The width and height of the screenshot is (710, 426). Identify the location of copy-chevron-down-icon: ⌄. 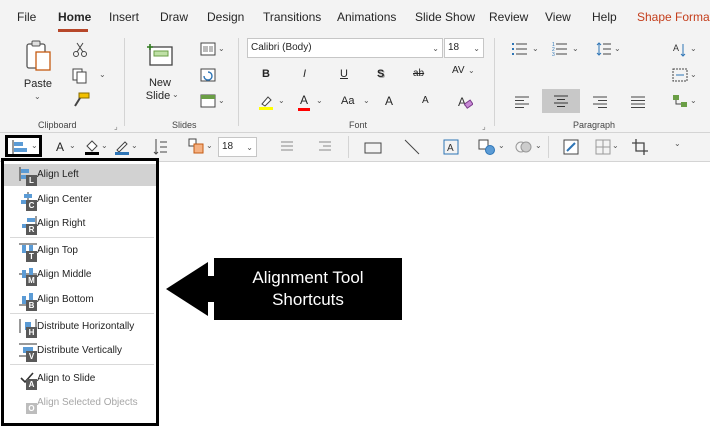
(102, 74).